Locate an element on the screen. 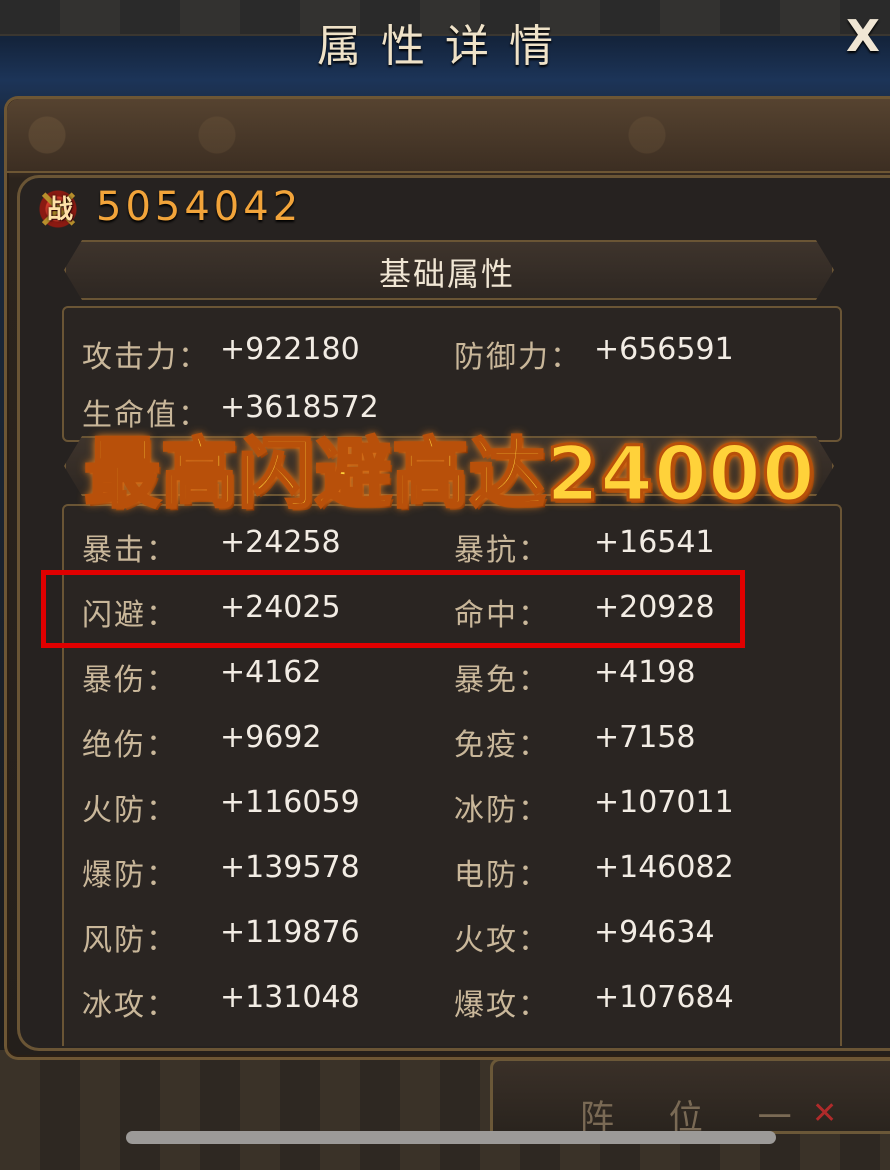  combat-power-value: 5054042 is located at coordinates (199, 207).